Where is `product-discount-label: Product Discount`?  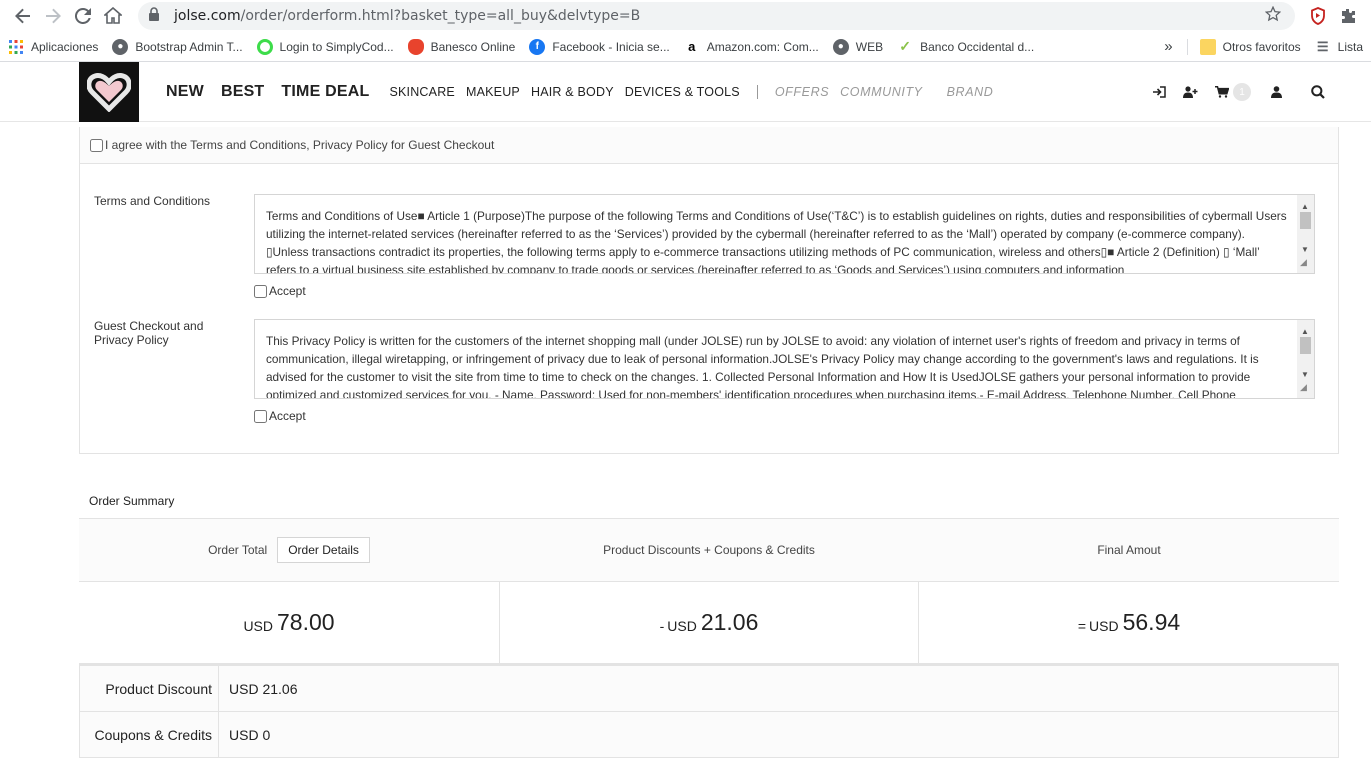
product-discount-label: Product Discount is located at coordinates (149, 688).